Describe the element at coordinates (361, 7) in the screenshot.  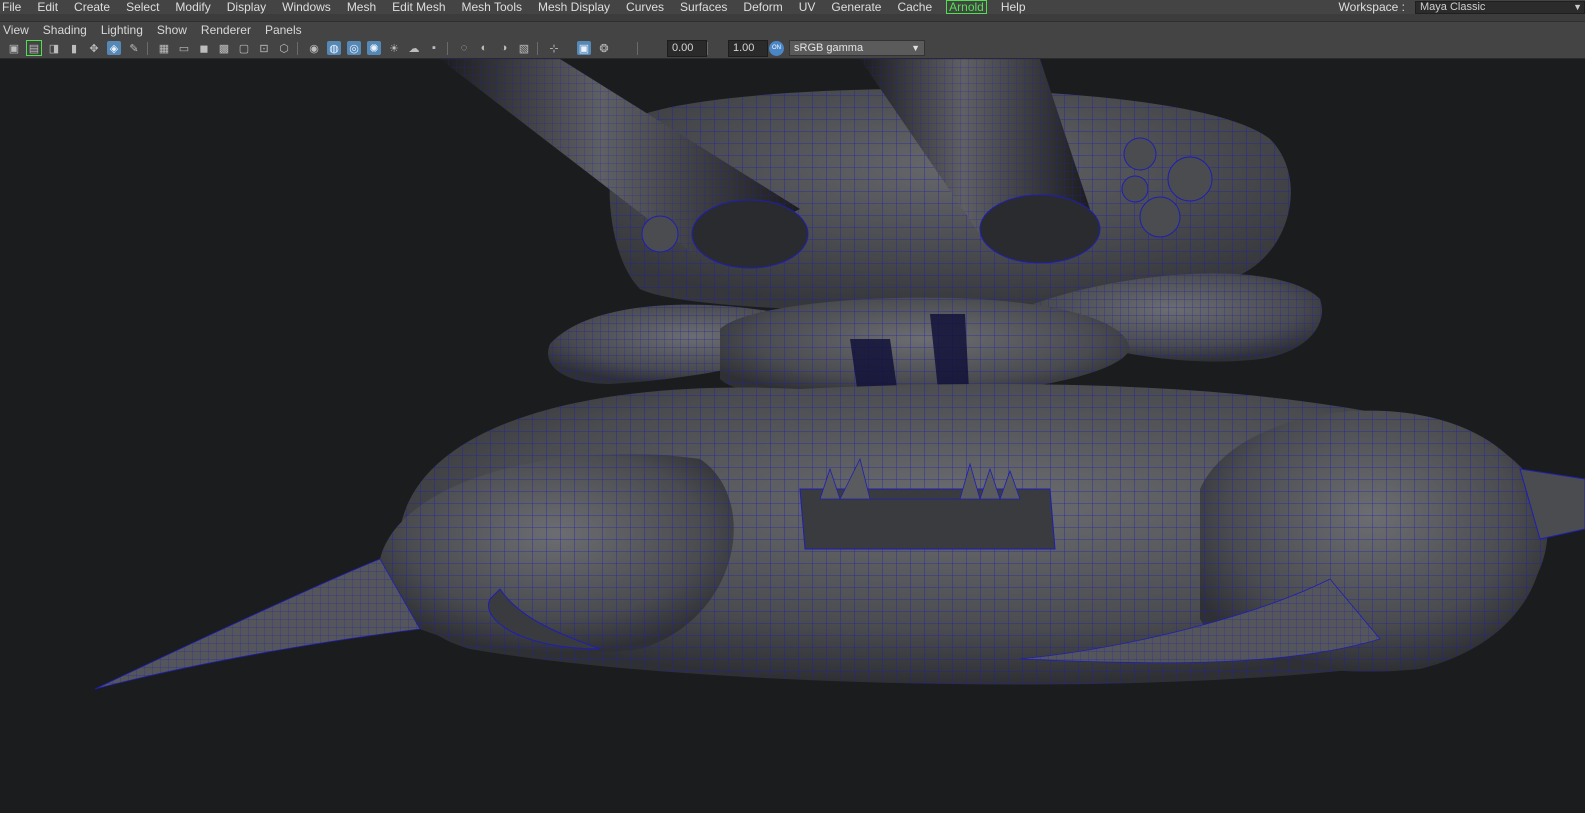
I see `menu-mesh: Mesh` at that location.